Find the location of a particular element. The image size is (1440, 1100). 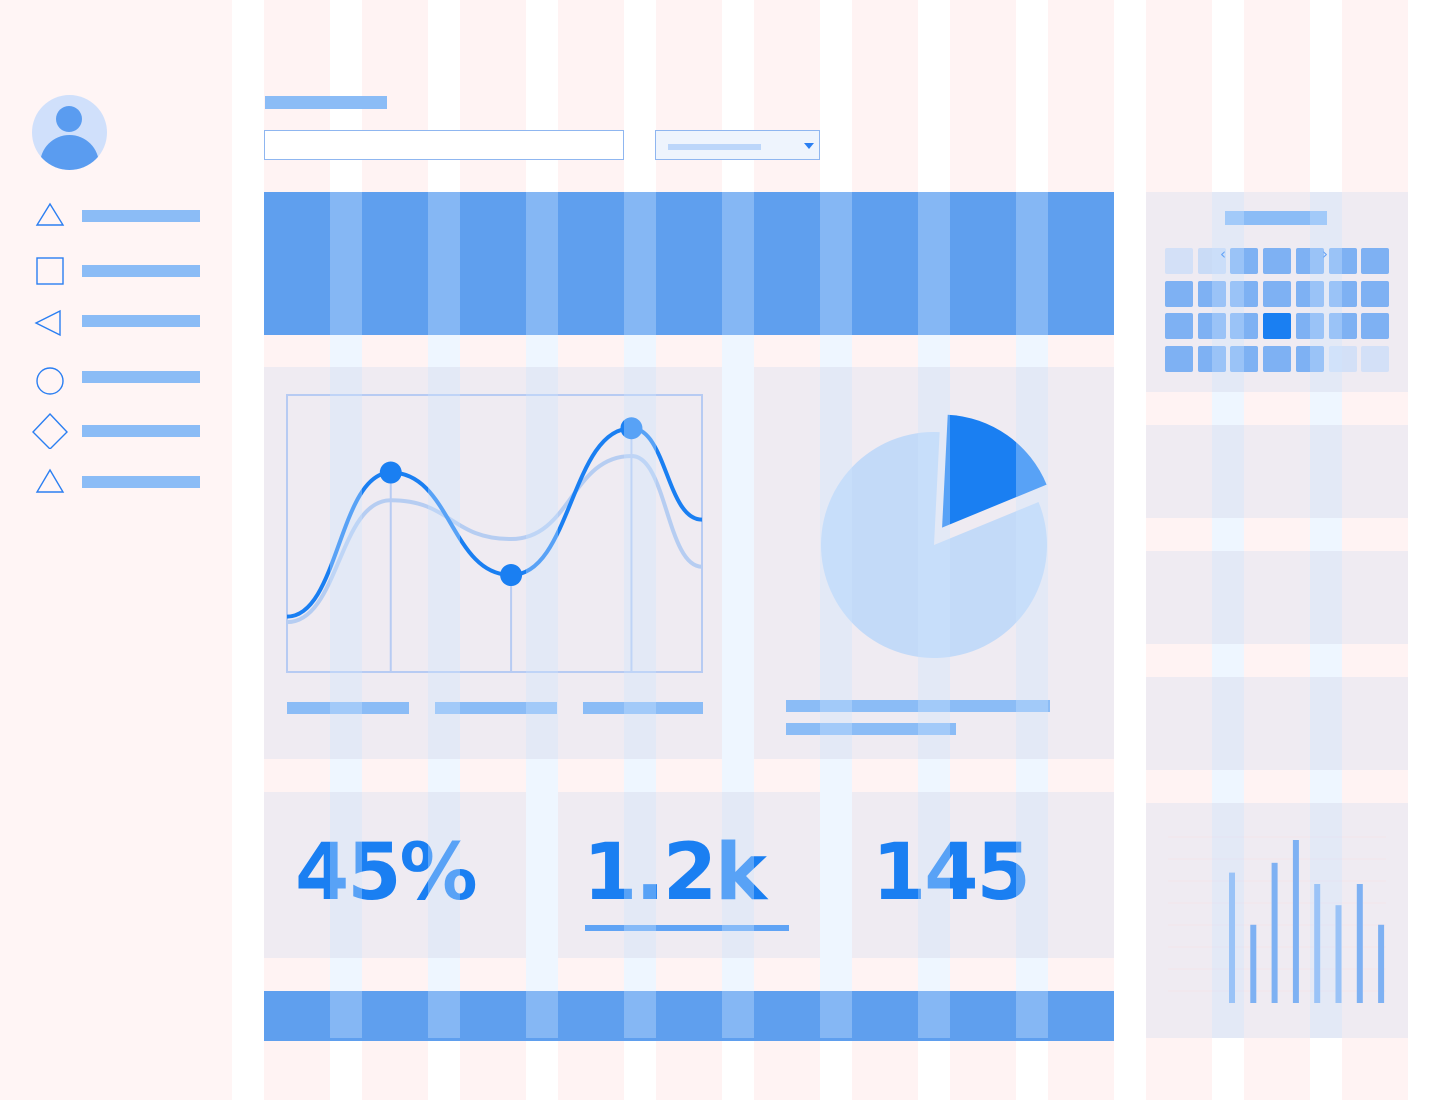

dropdown-selected-value is located at coordinates (714, 147).